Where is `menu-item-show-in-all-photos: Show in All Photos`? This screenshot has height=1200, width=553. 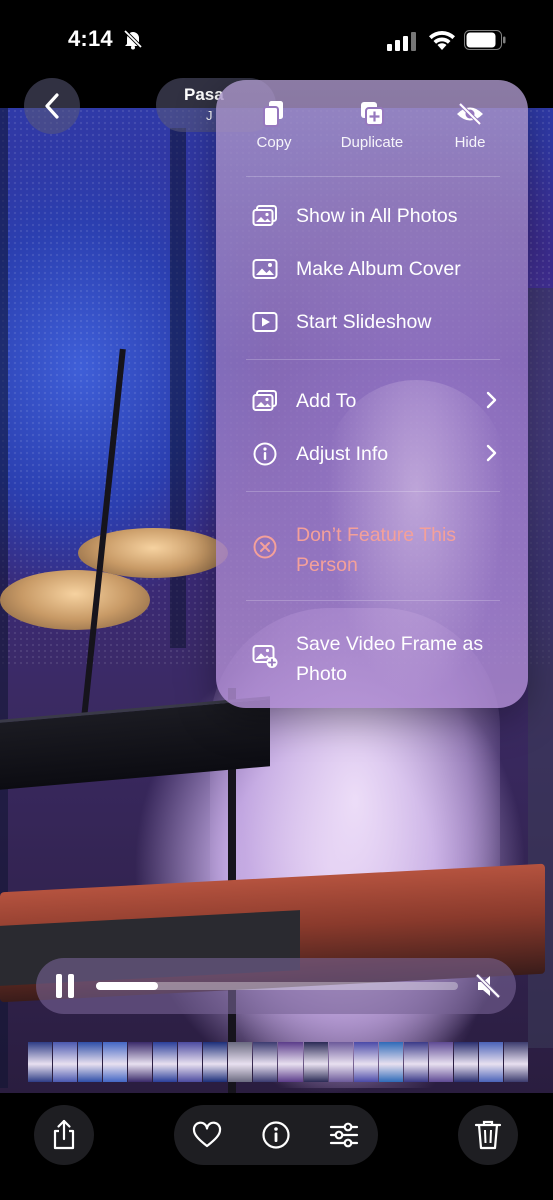
menu-item-show-in-all-photos: Show in All Photos is located at coordinates (372, 215).